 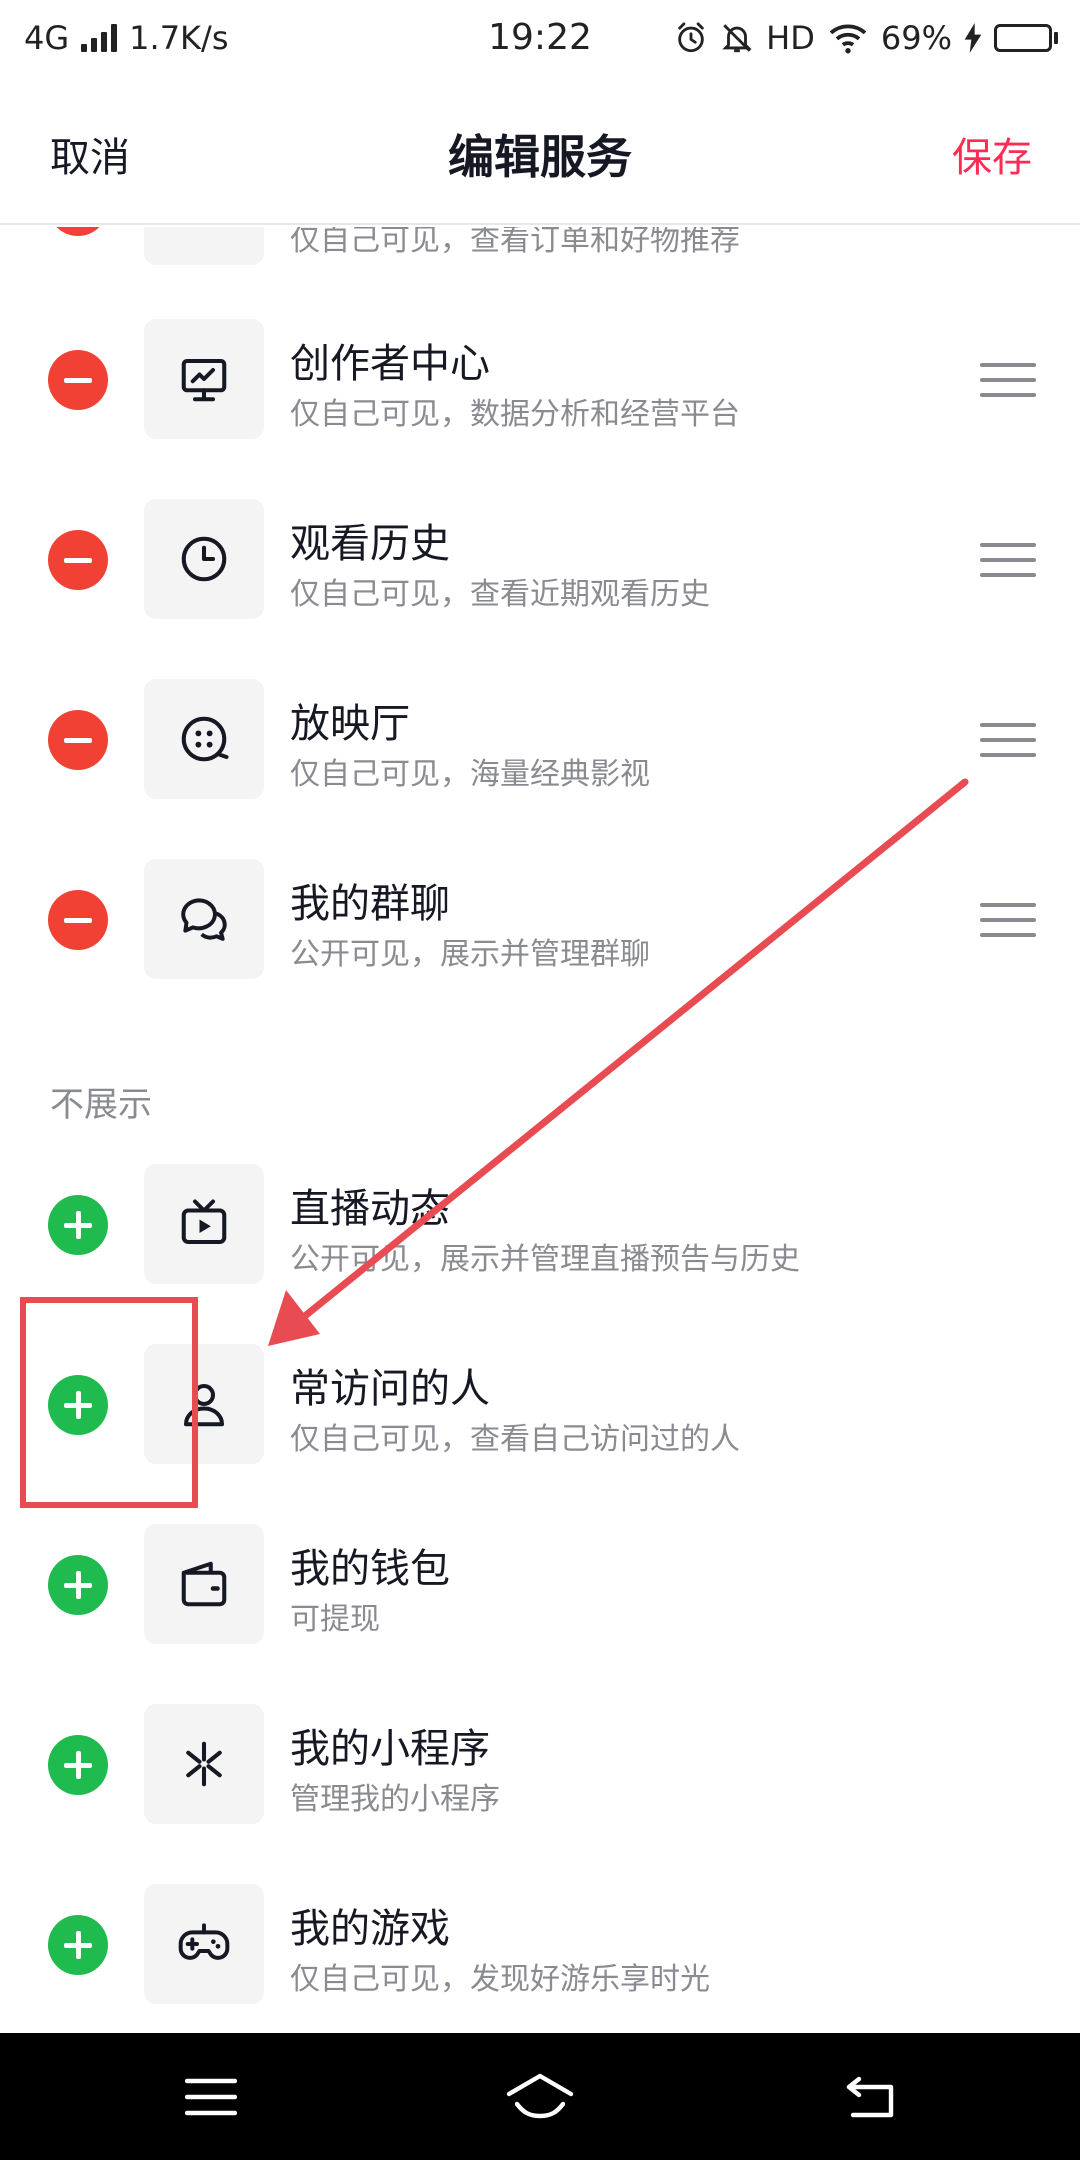 I want to click on signal-icon, so click(x=99, y=37).